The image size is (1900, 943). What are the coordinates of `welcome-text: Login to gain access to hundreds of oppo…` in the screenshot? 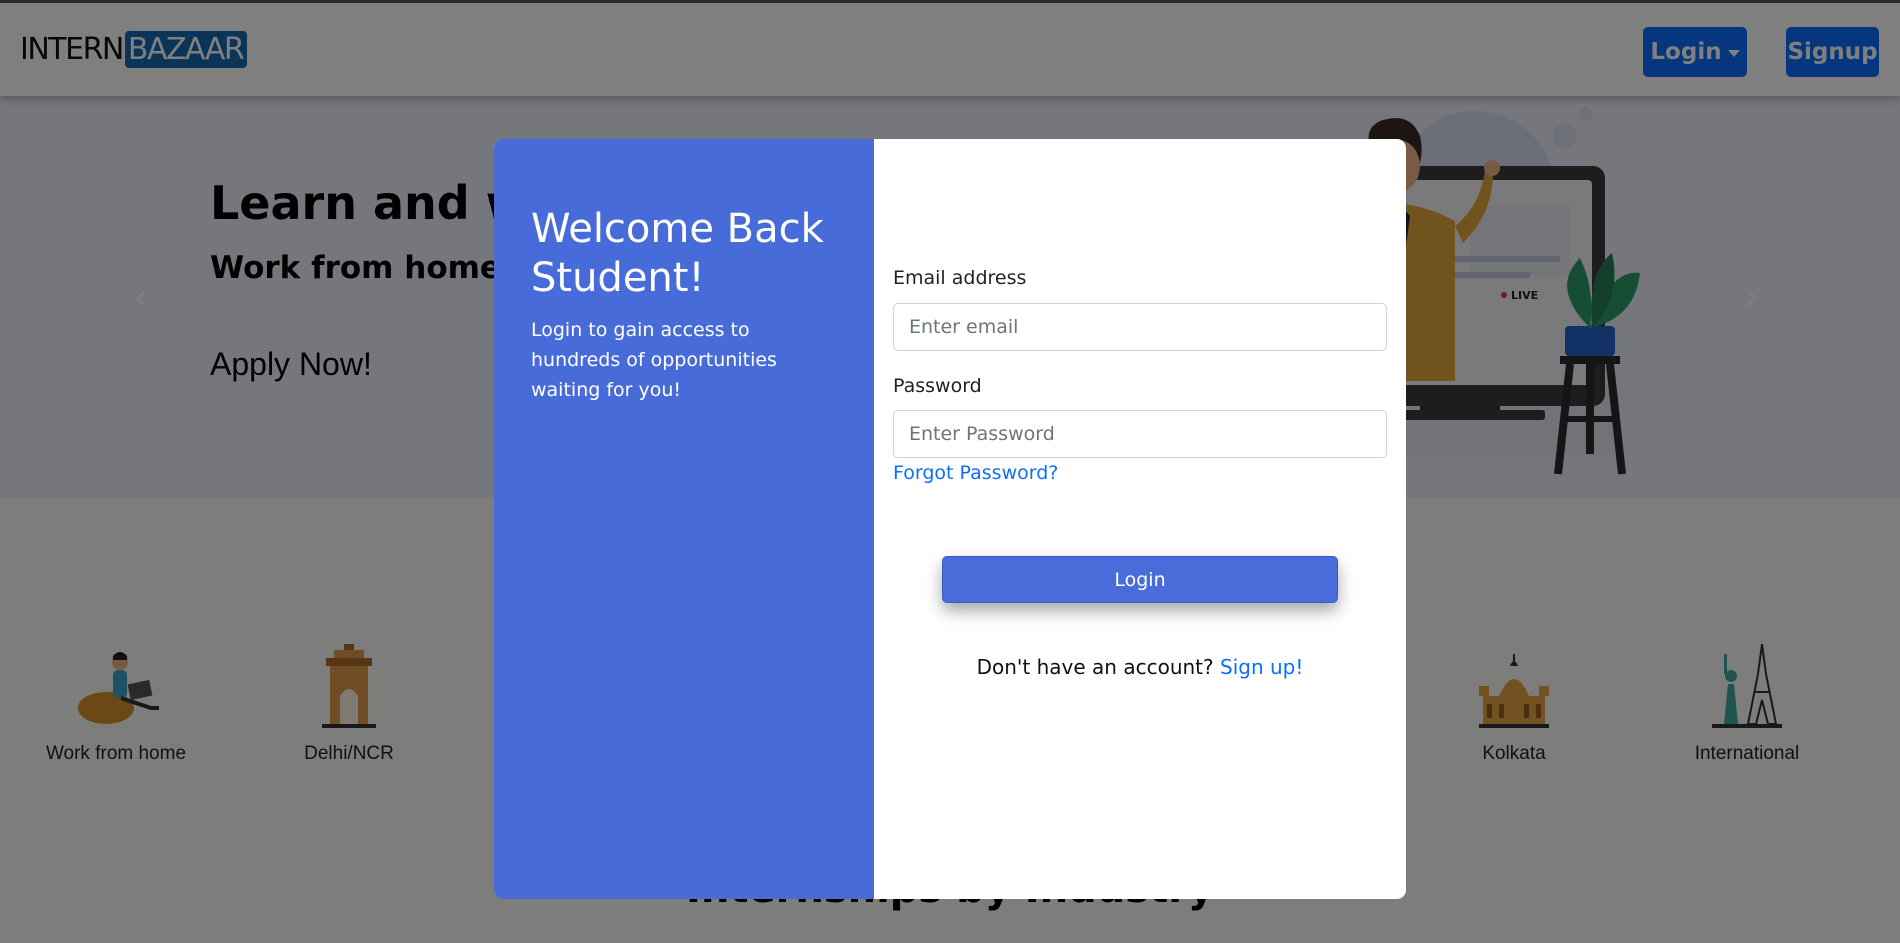 It's located at (654, 360).